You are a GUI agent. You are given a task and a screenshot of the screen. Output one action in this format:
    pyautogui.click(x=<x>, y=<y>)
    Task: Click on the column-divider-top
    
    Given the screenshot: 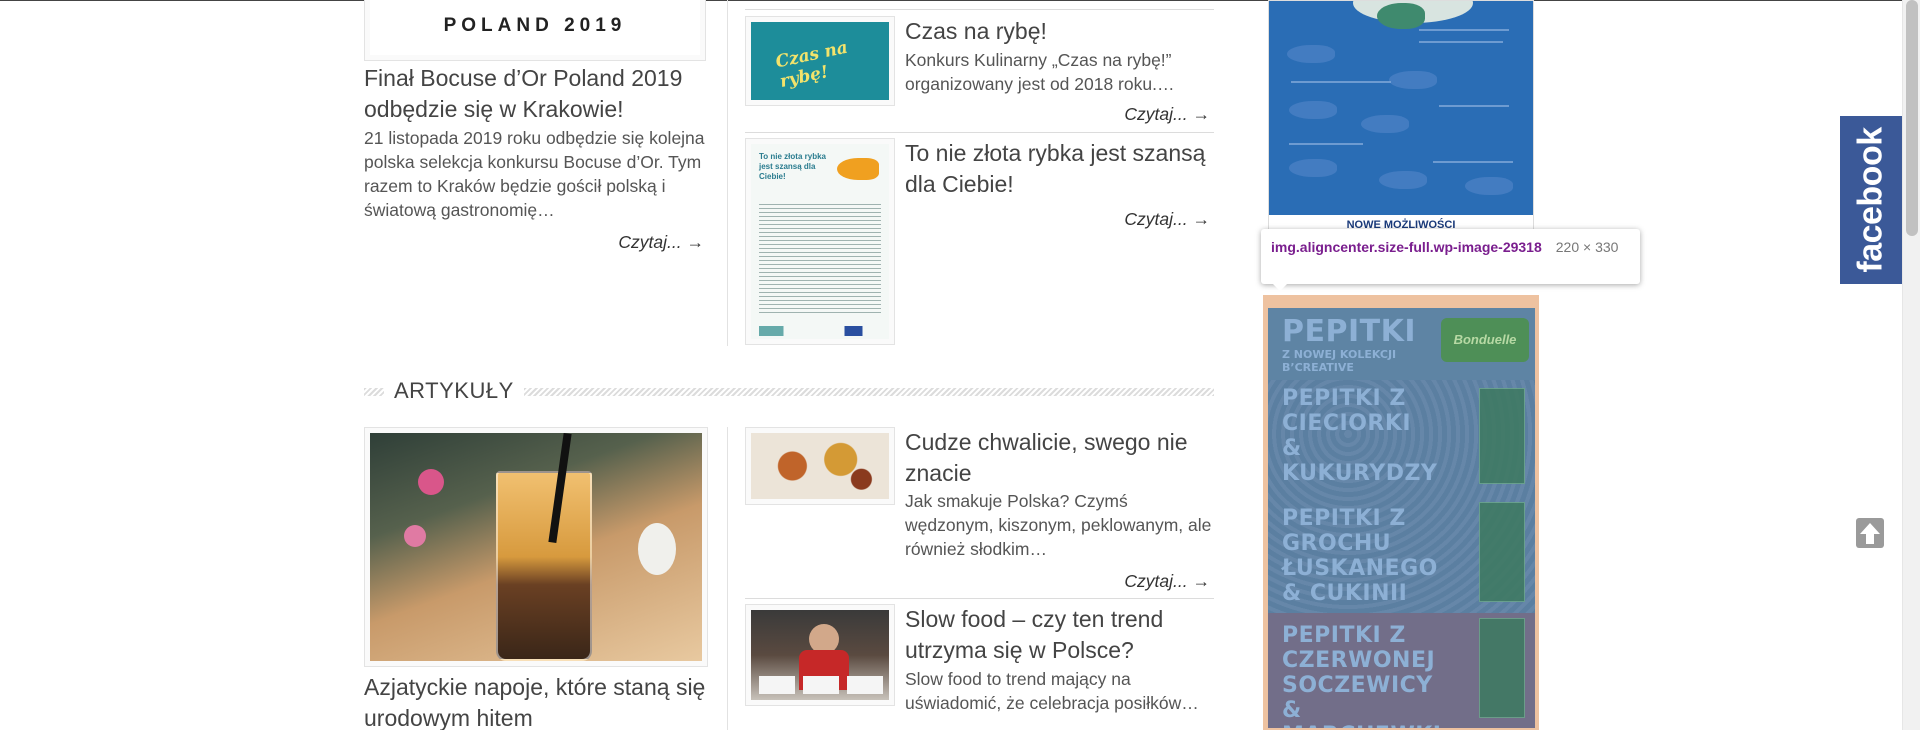 What is the action you would take?
    pyautogui.click(x=727, y=173)
    